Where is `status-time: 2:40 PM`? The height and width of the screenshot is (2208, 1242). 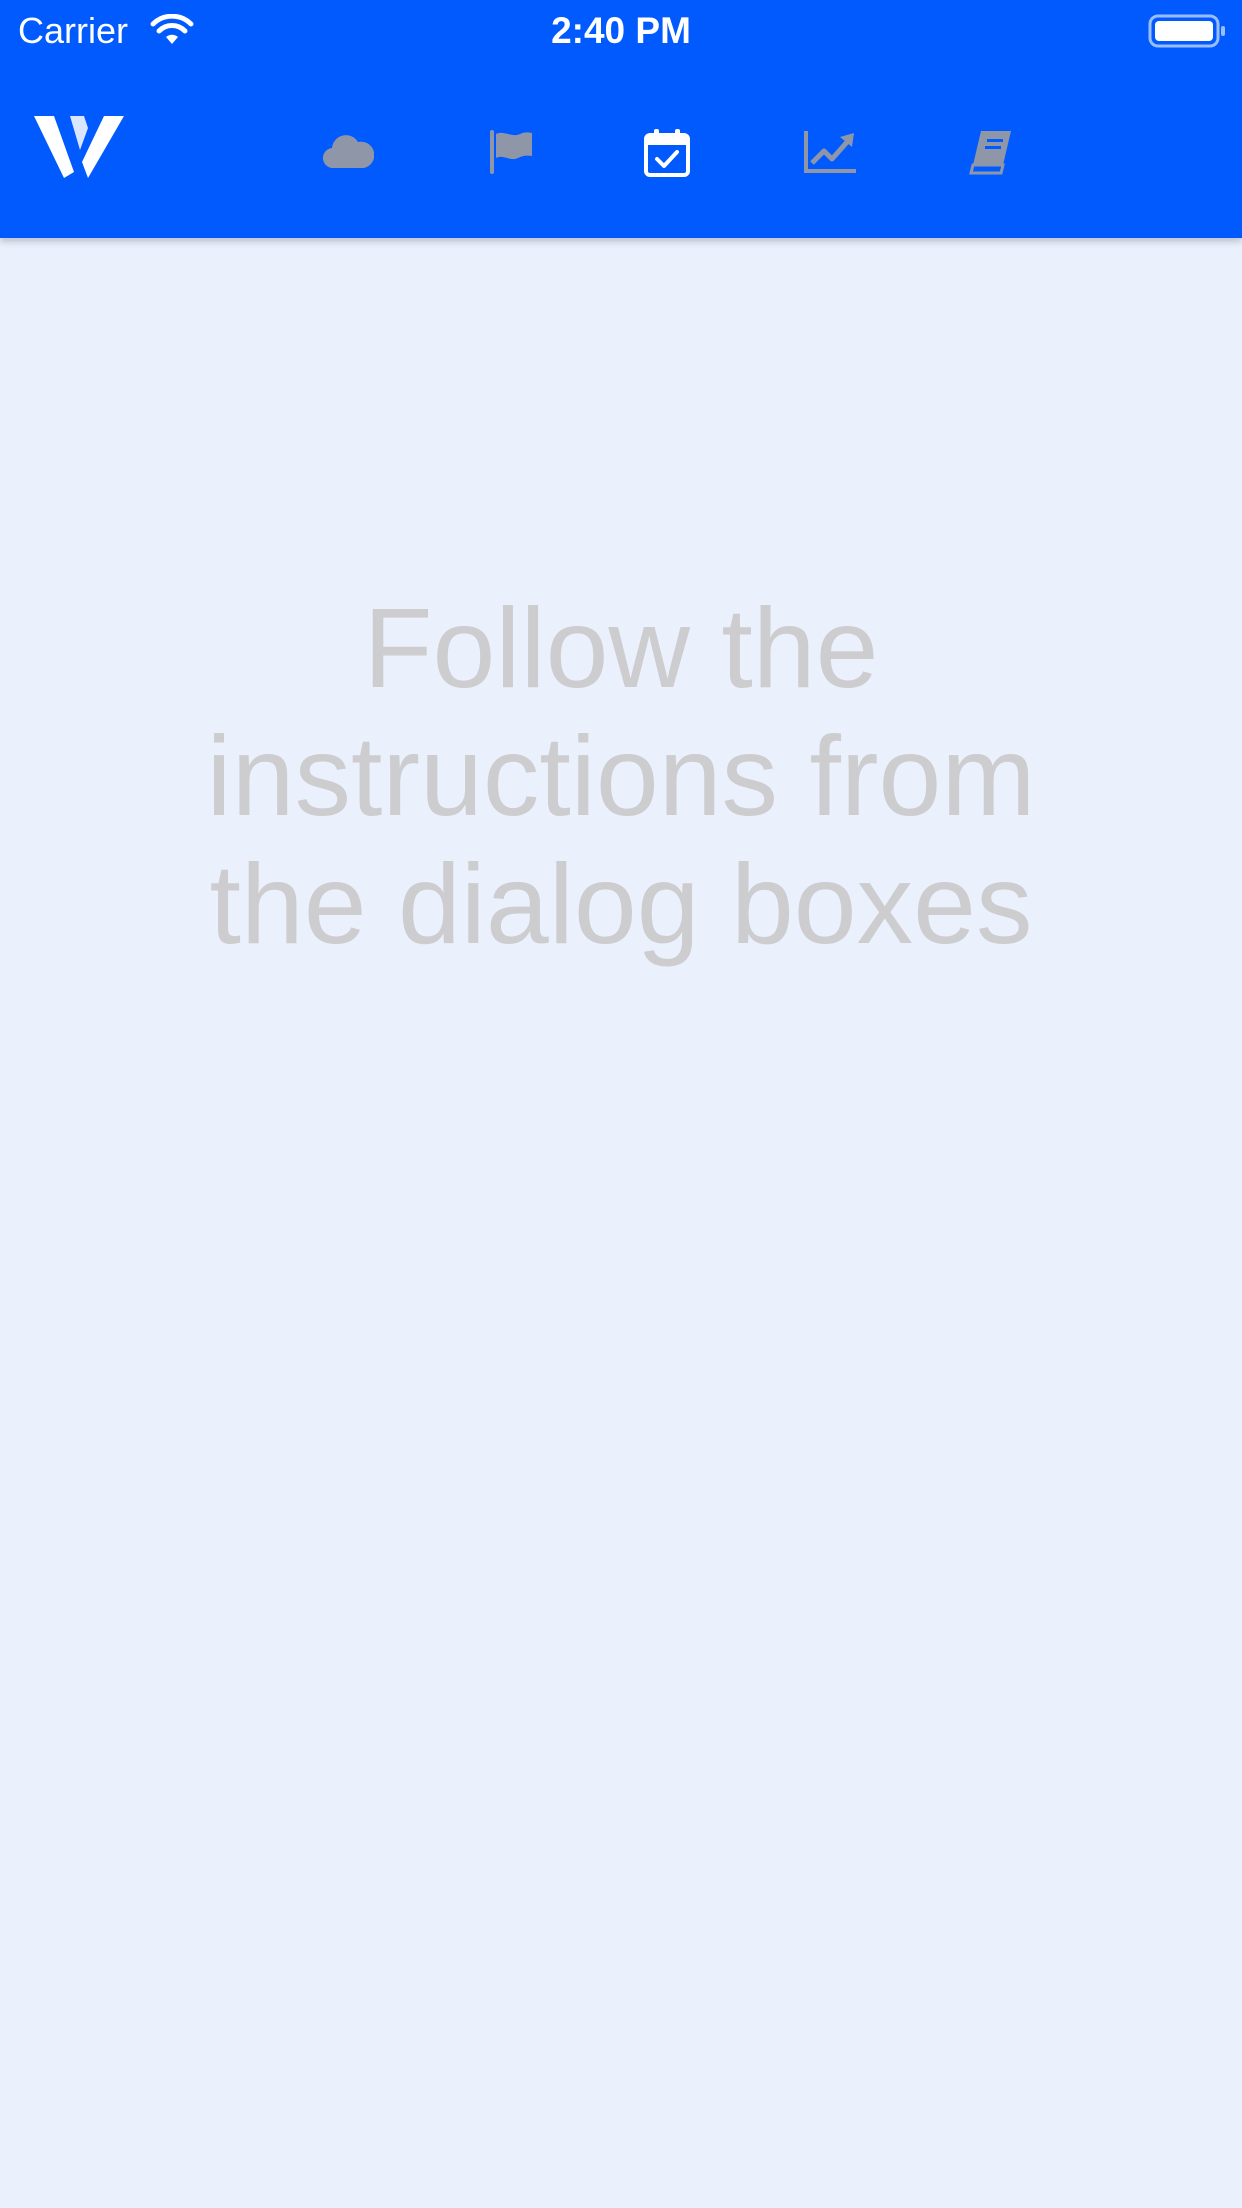
status-time: 2:40 PM is located at coordinates (621, 30).